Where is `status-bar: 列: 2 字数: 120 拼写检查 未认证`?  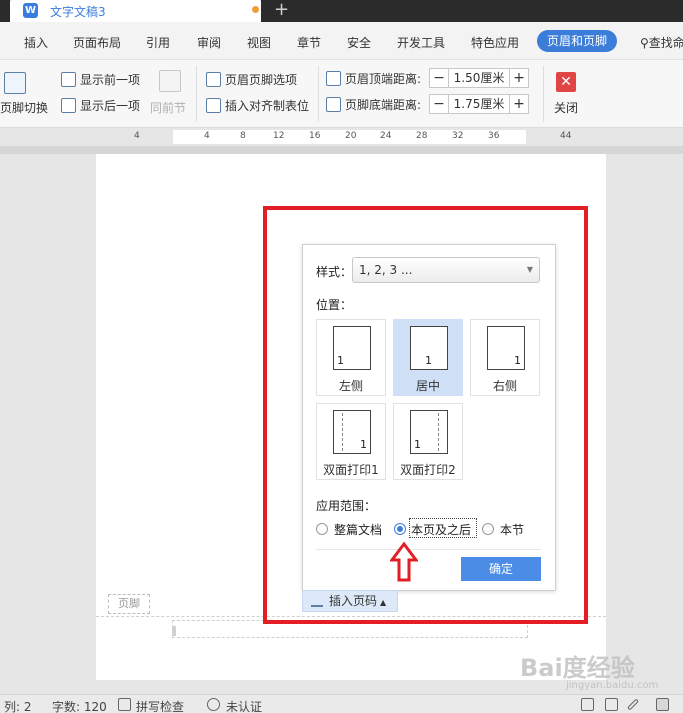 status-bar: 列: 2 字数: 120 拼写检查 未认证 is located at coordinates (341, 703).